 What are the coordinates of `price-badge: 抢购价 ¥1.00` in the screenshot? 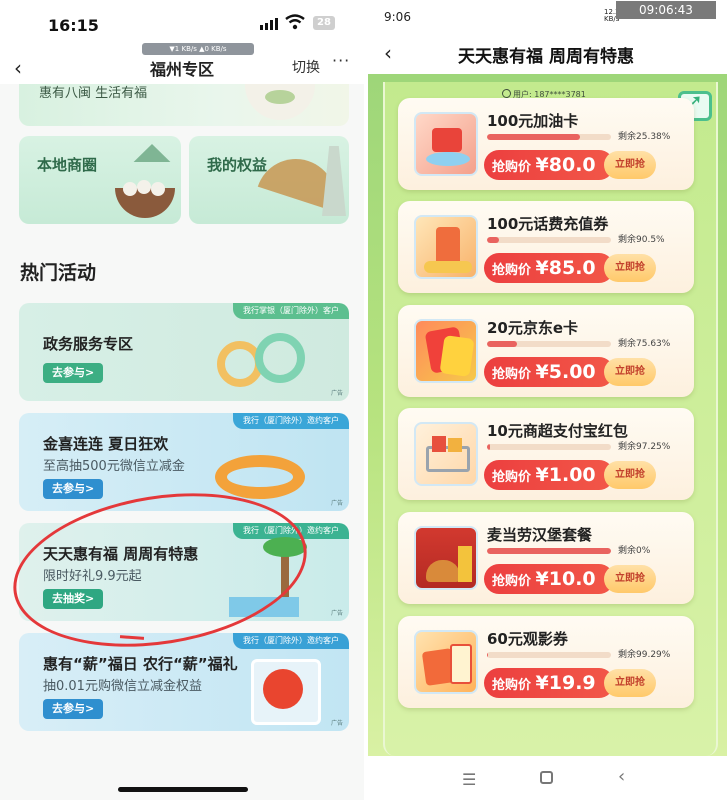 It's located at (549, 475).